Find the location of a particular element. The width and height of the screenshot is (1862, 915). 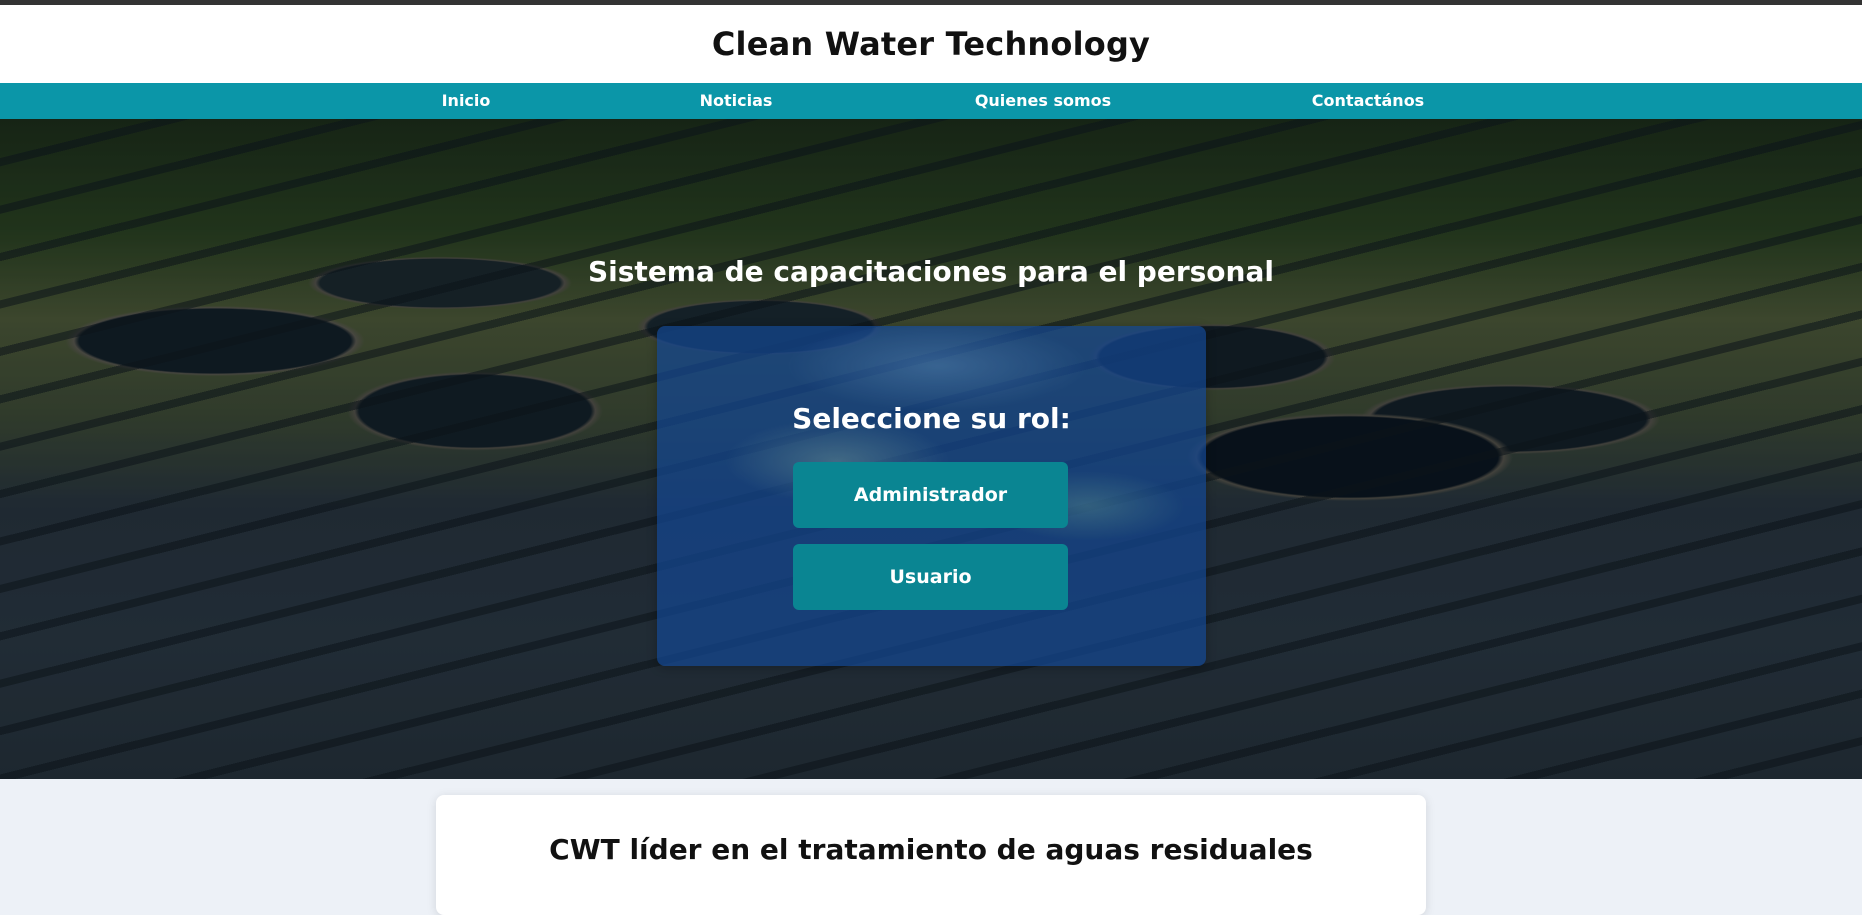

role-selection-panel: Seleccione su rol: Administrador Usuario is located at coordinates (931, 496).